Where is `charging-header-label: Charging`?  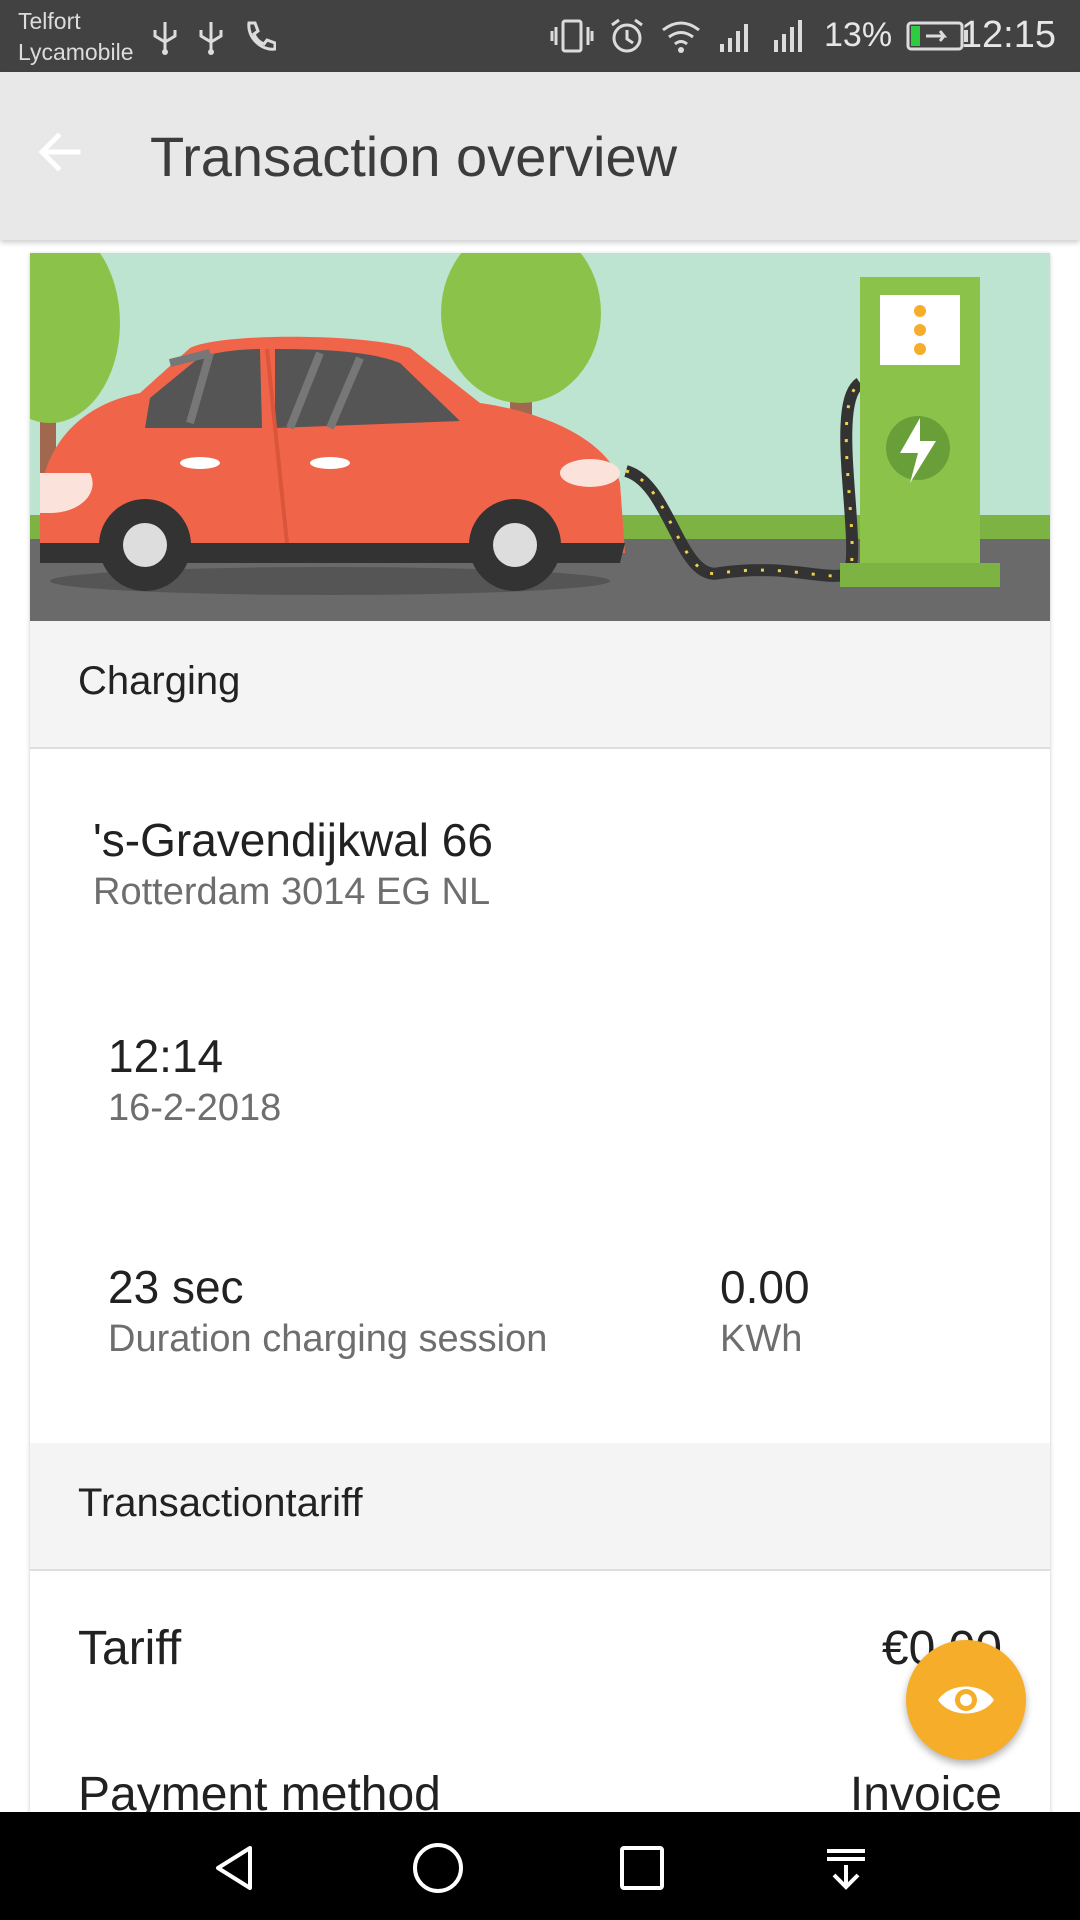
charging-header-label: Charging is located at coordinates (159, 681).